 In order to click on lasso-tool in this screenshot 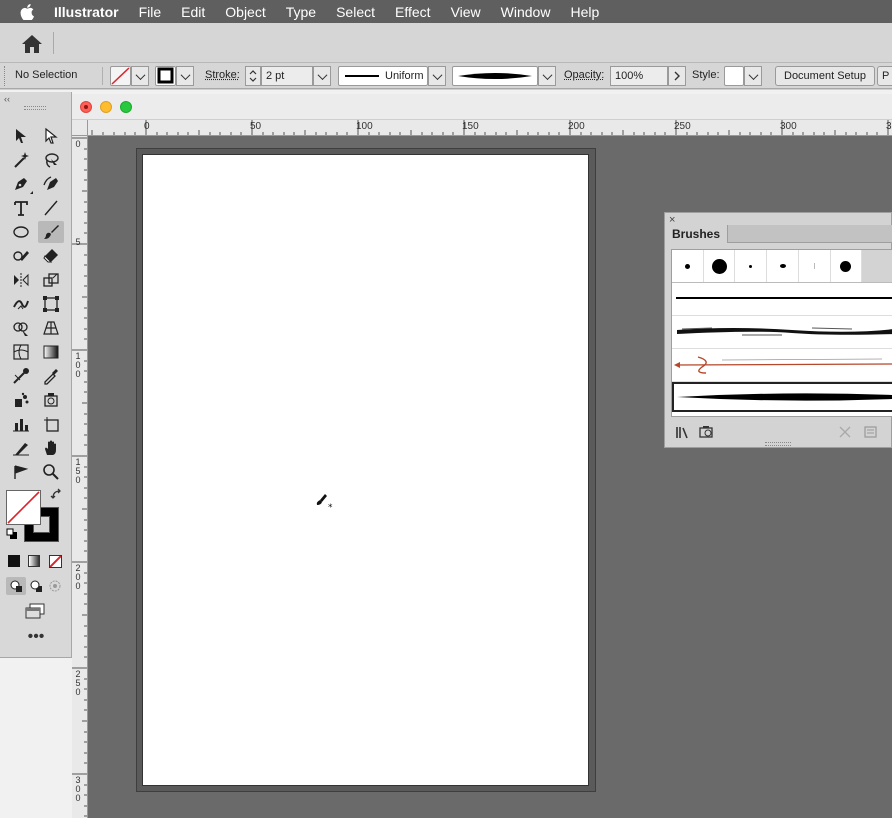, I will do `click(51, 160)`.